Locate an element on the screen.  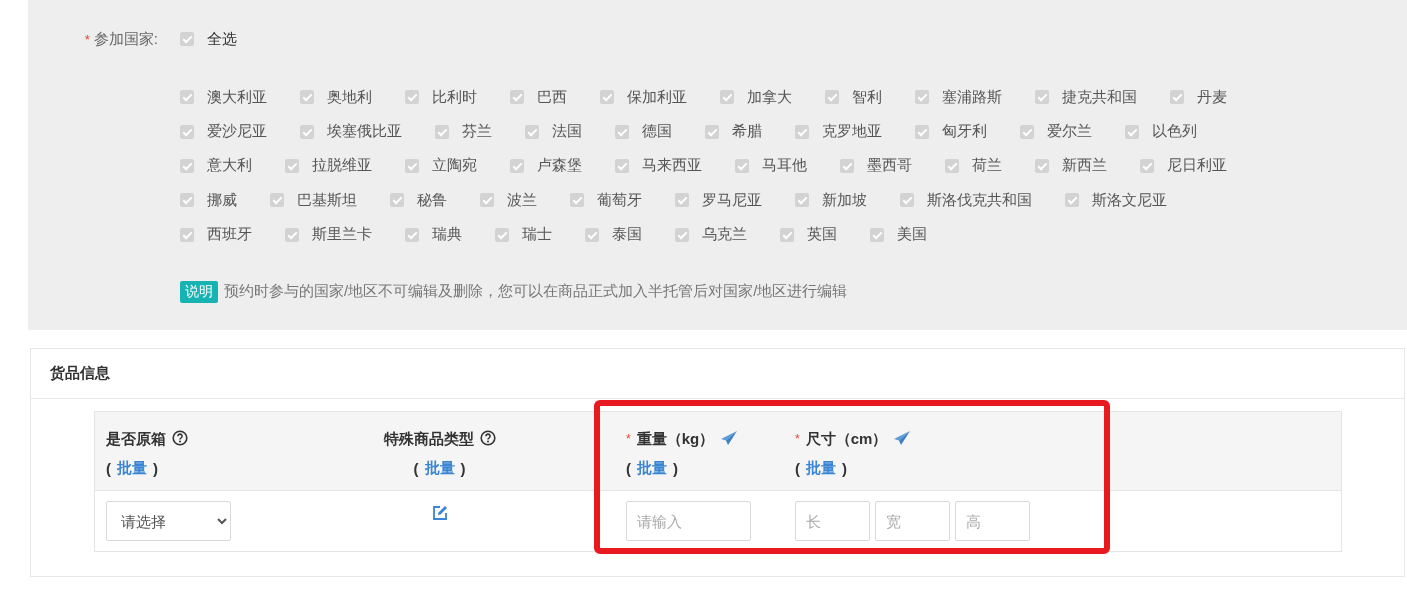
column-header: 尺寸（cm） is located at coordinates (846, 439).